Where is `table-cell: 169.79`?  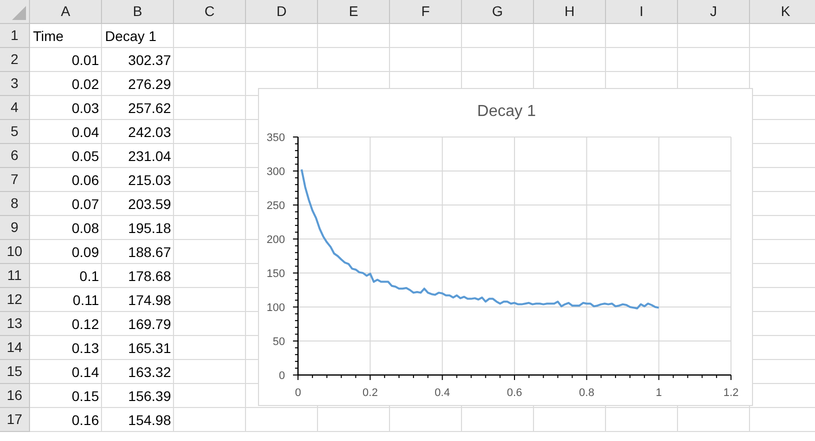
table-cell: 169.79 is located at coordinates (138, 324).